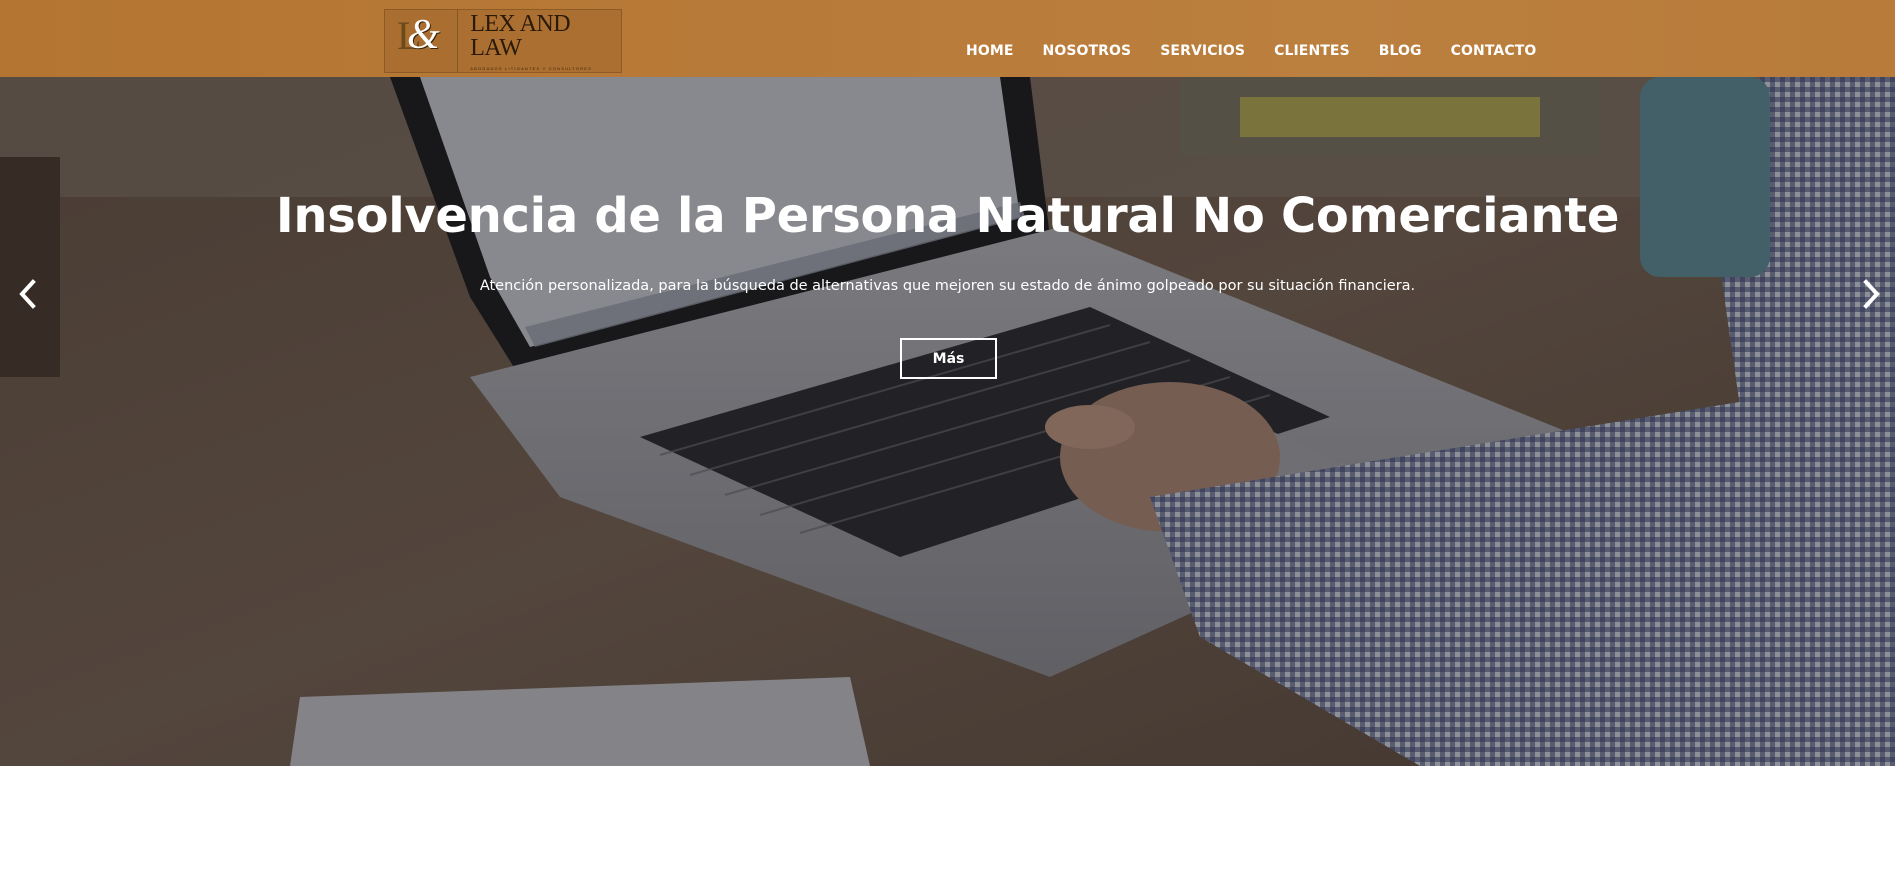  What do you see at coordinates (1202, 51) in the screenshot?
I see `nav-servicios: SERVICIOS` at bounding box center [1202, 51].